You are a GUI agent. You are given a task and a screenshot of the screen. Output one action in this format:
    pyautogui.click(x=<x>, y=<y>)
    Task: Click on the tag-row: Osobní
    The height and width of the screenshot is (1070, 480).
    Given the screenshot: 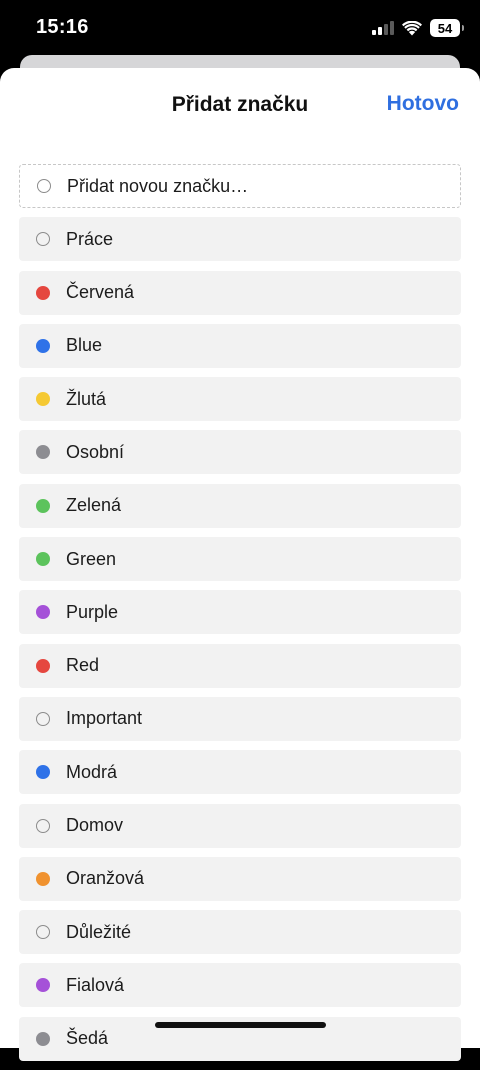 What is the action you would take?
    pyautogui.click(x=240, y=452)
    